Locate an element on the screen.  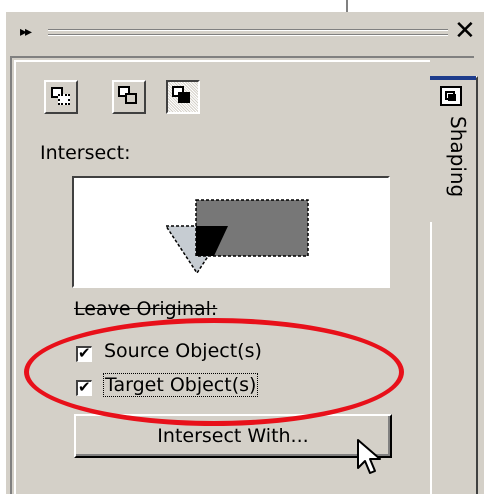
section-heading: Intersect: is located at coordinates (85, 153).